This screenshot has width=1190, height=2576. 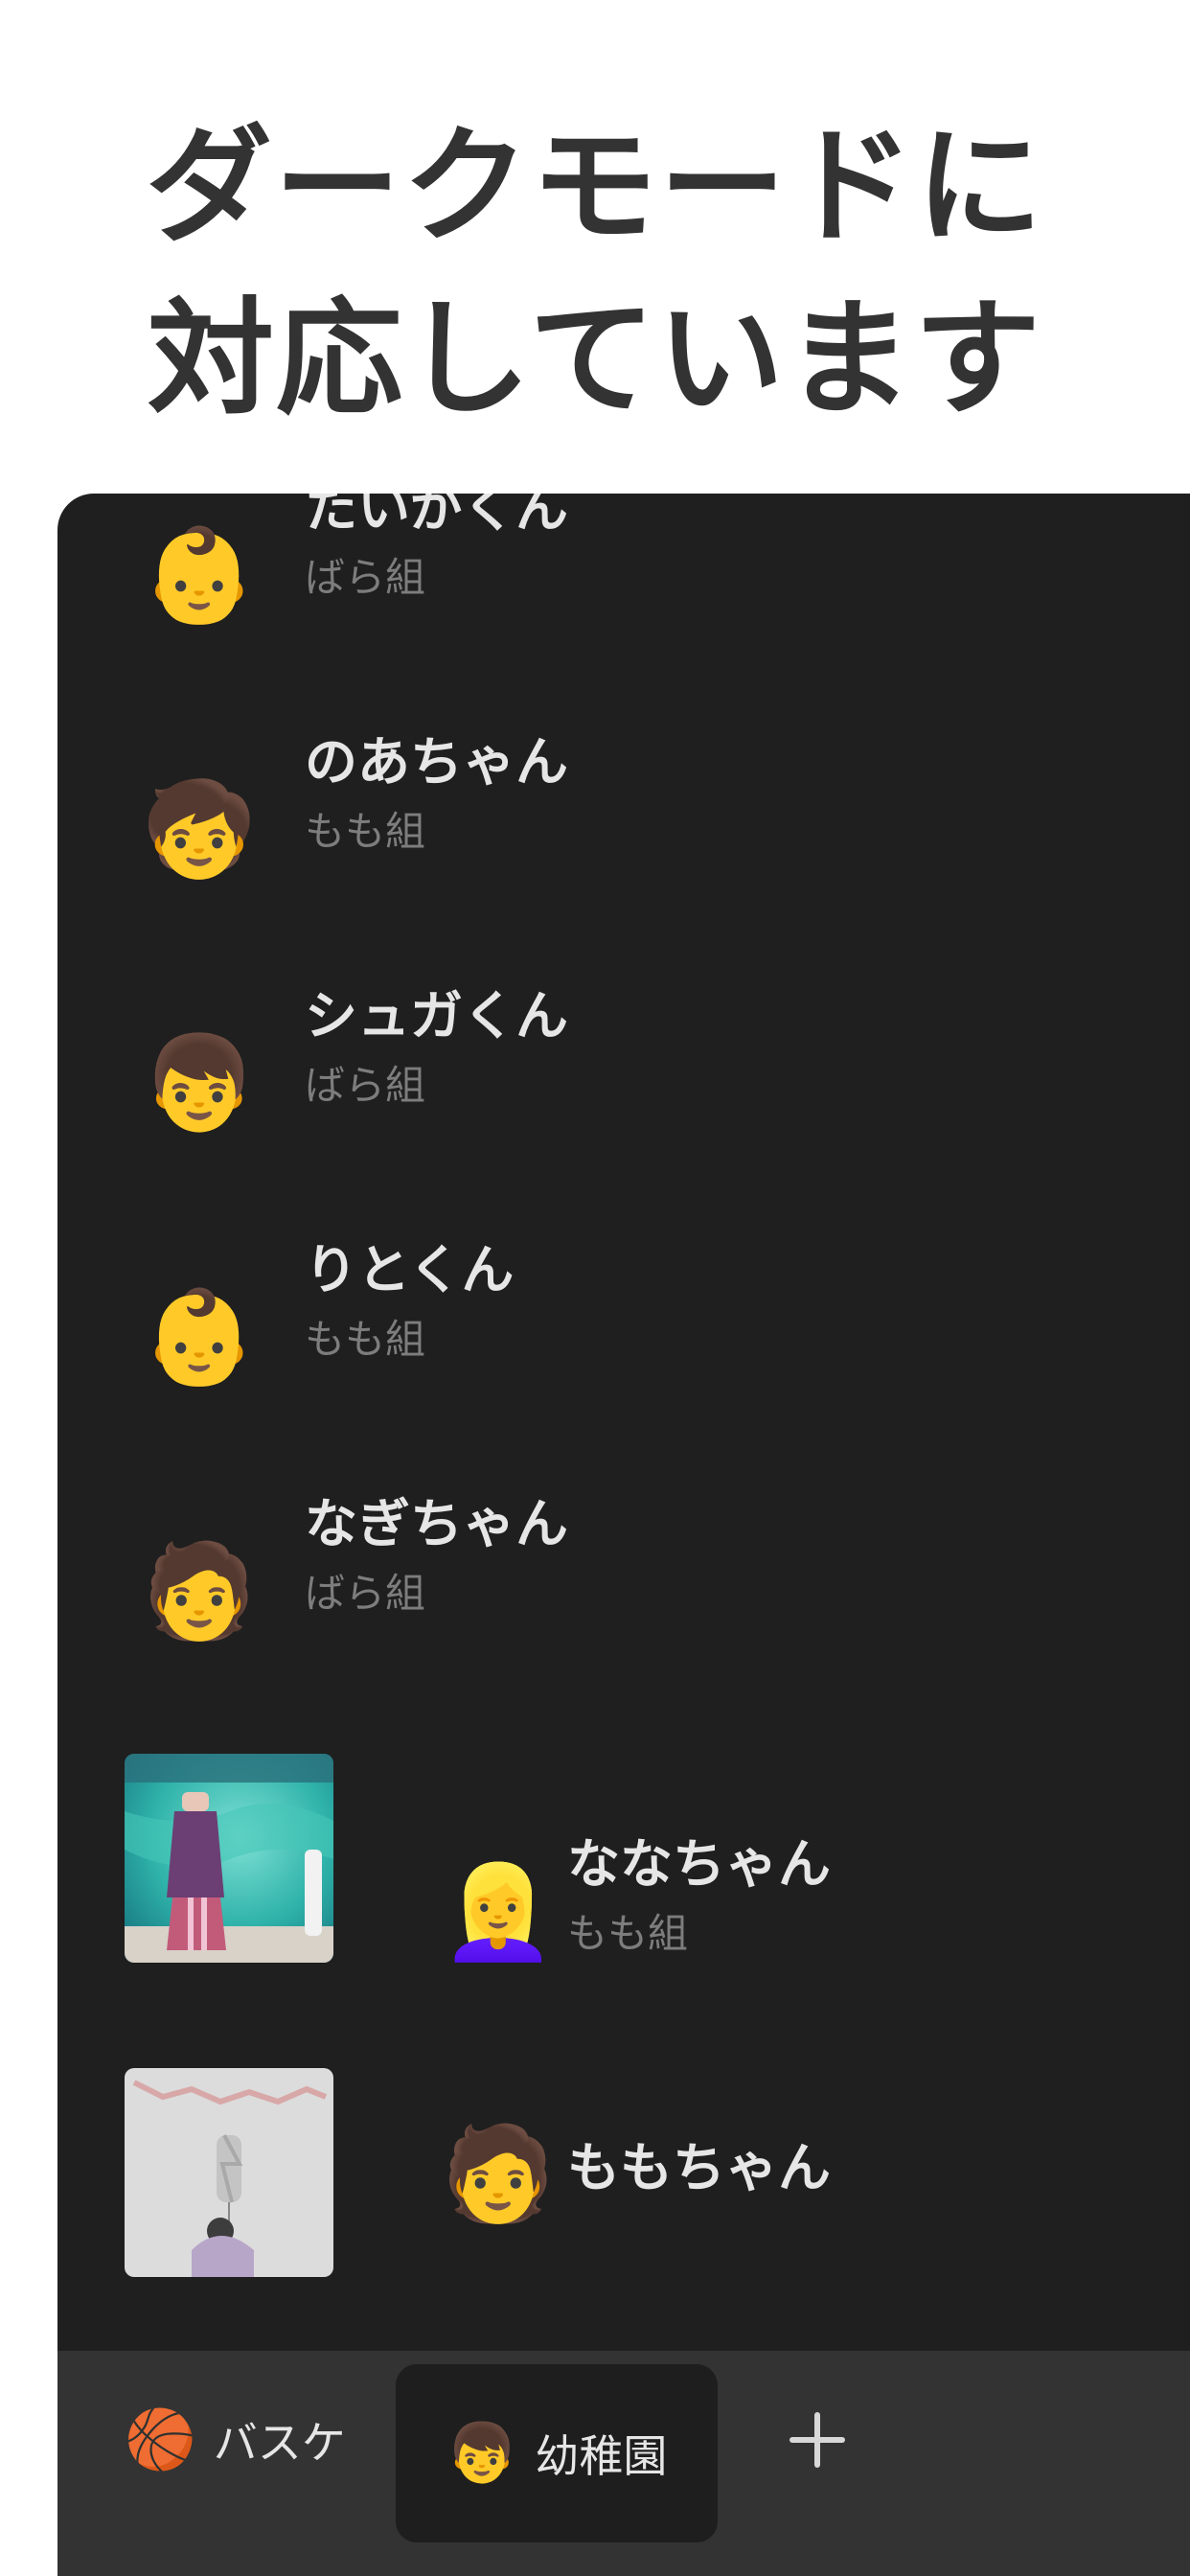 What do you see at coordinates (595, 359) in the screenshot?
I see `headline-line-2: 対応しています` at bounding box center [595, 359].